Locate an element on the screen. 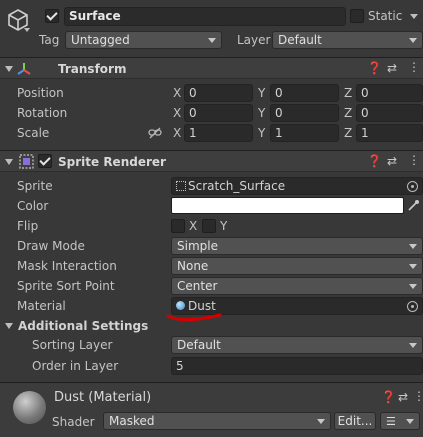 The width and height of the screenshot is (423, 437). rotation-z-field: 0 is located at coordinates (389, 113).